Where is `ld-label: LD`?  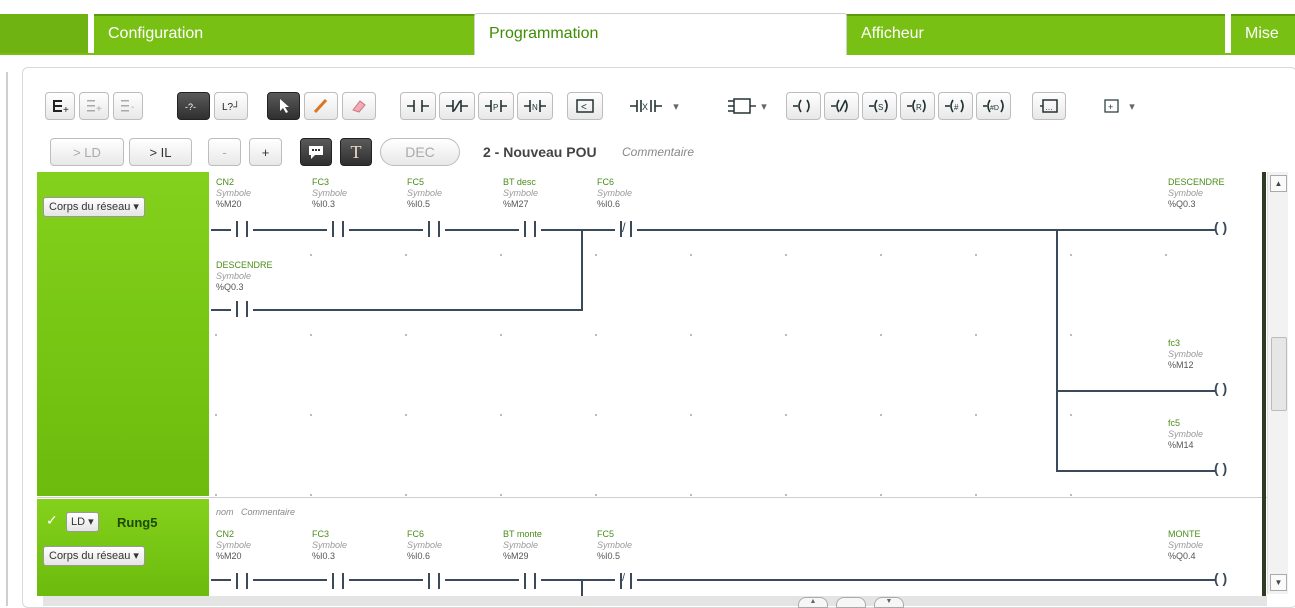 ld-label: LD is located at coordinates (78, 522).